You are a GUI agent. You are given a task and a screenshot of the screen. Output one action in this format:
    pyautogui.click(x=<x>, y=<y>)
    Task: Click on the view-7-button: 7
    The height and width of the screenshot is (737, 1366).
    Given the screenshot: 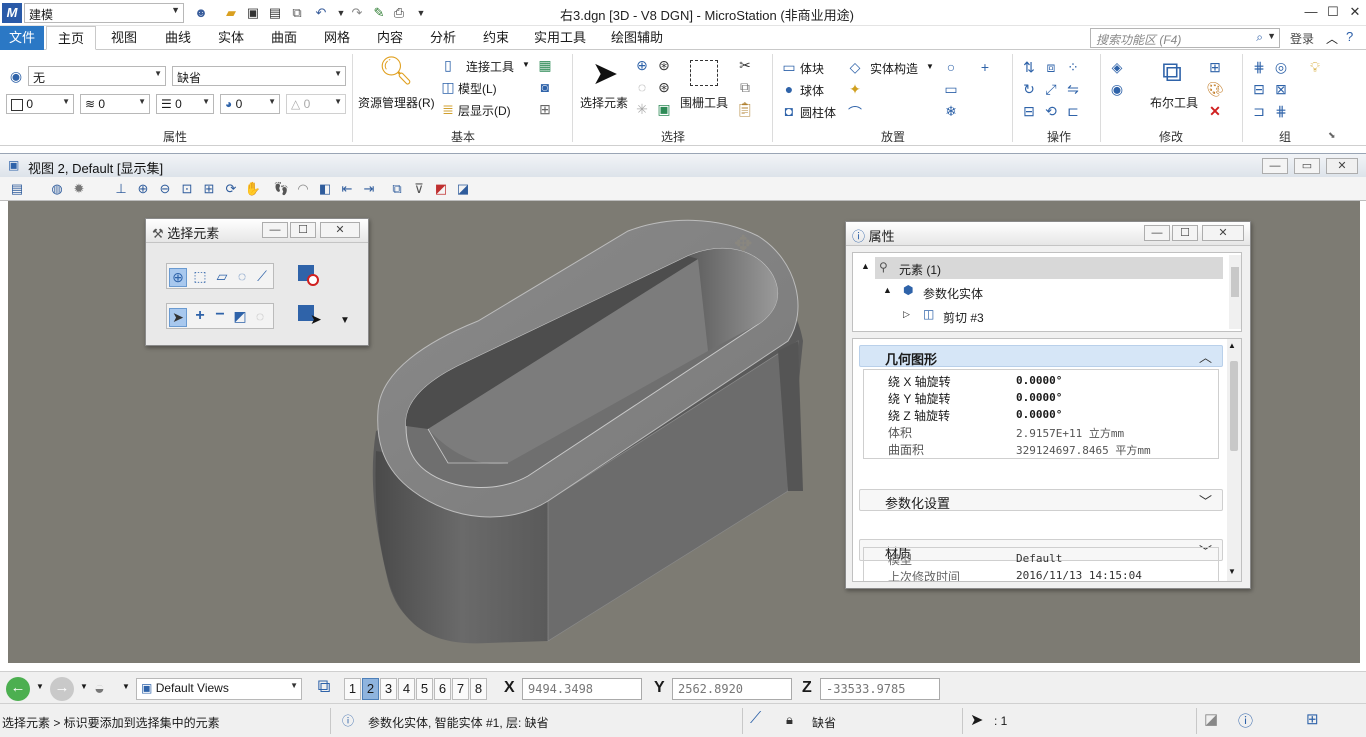 What is the action you would take?
    pyautogui.click(x=460, y=689)
    